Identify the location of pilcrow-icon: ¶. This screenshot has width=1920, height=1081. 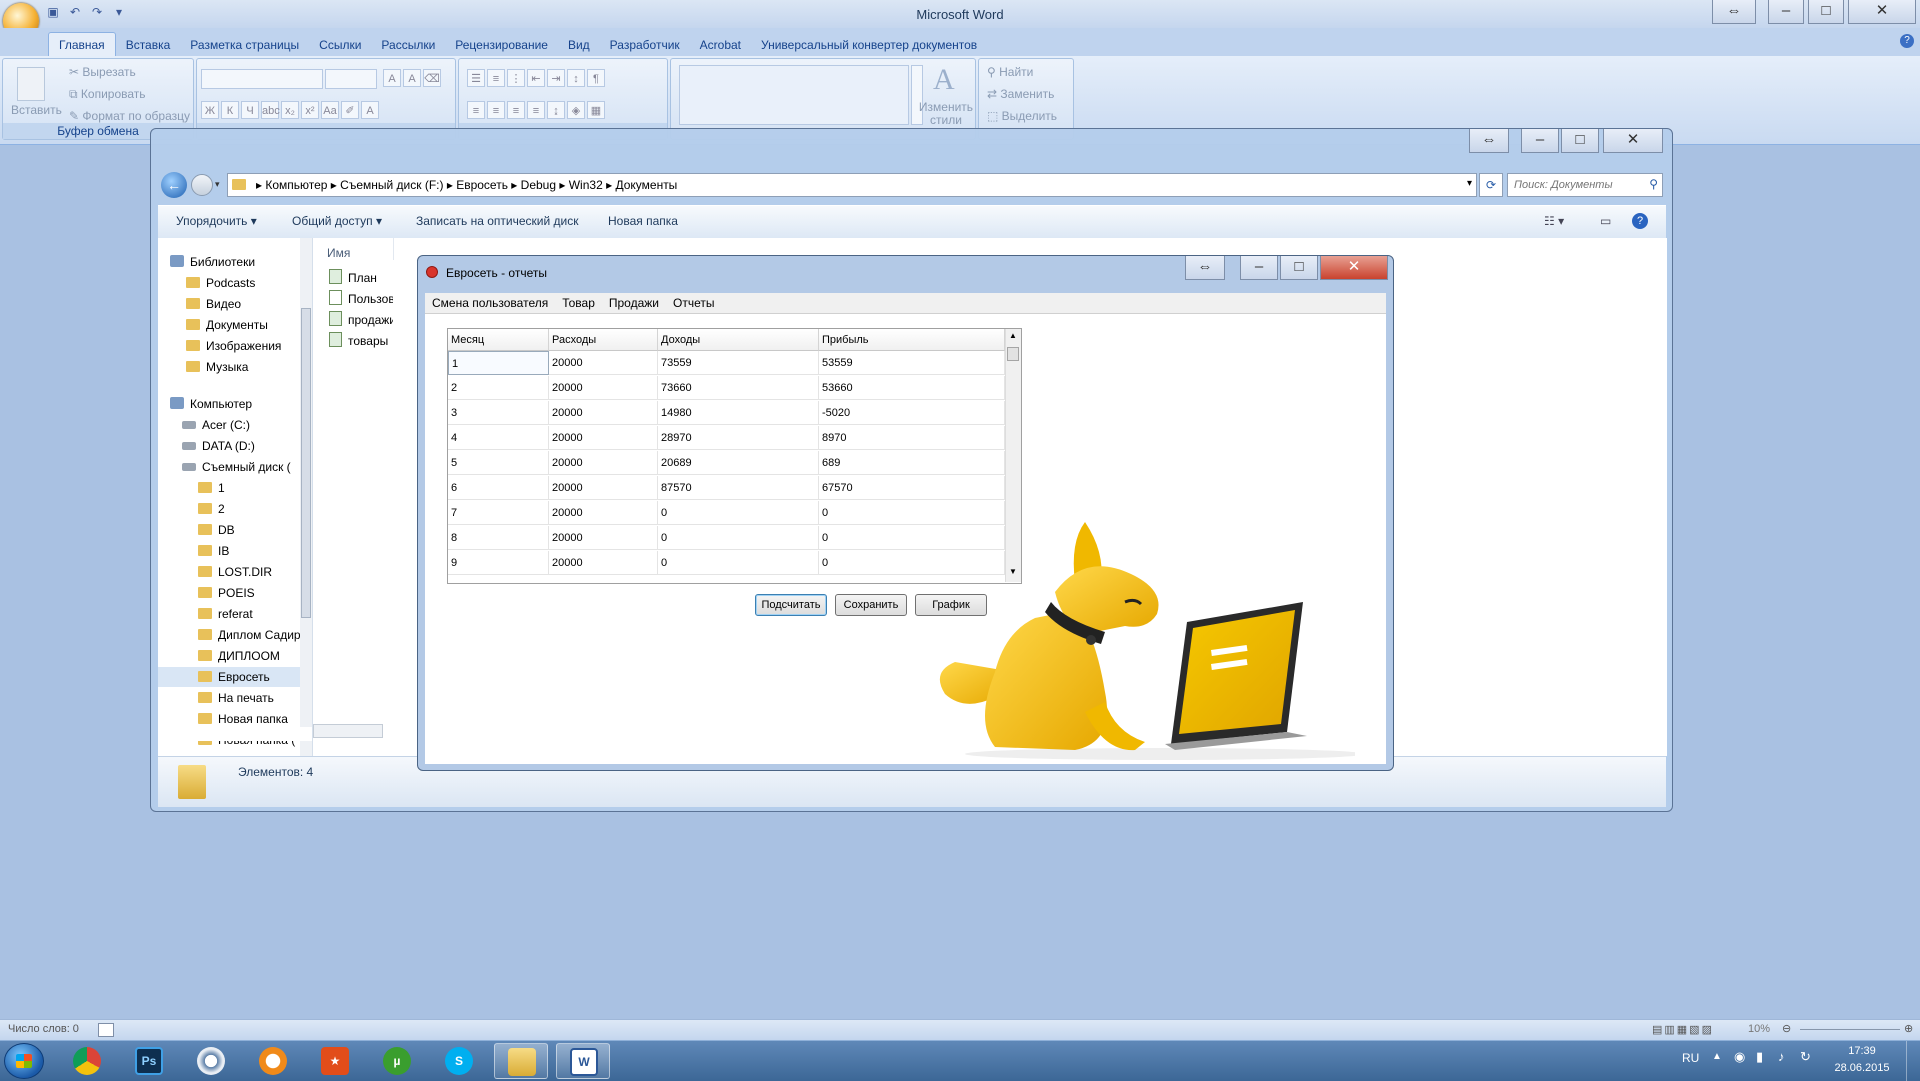
(596, 78).